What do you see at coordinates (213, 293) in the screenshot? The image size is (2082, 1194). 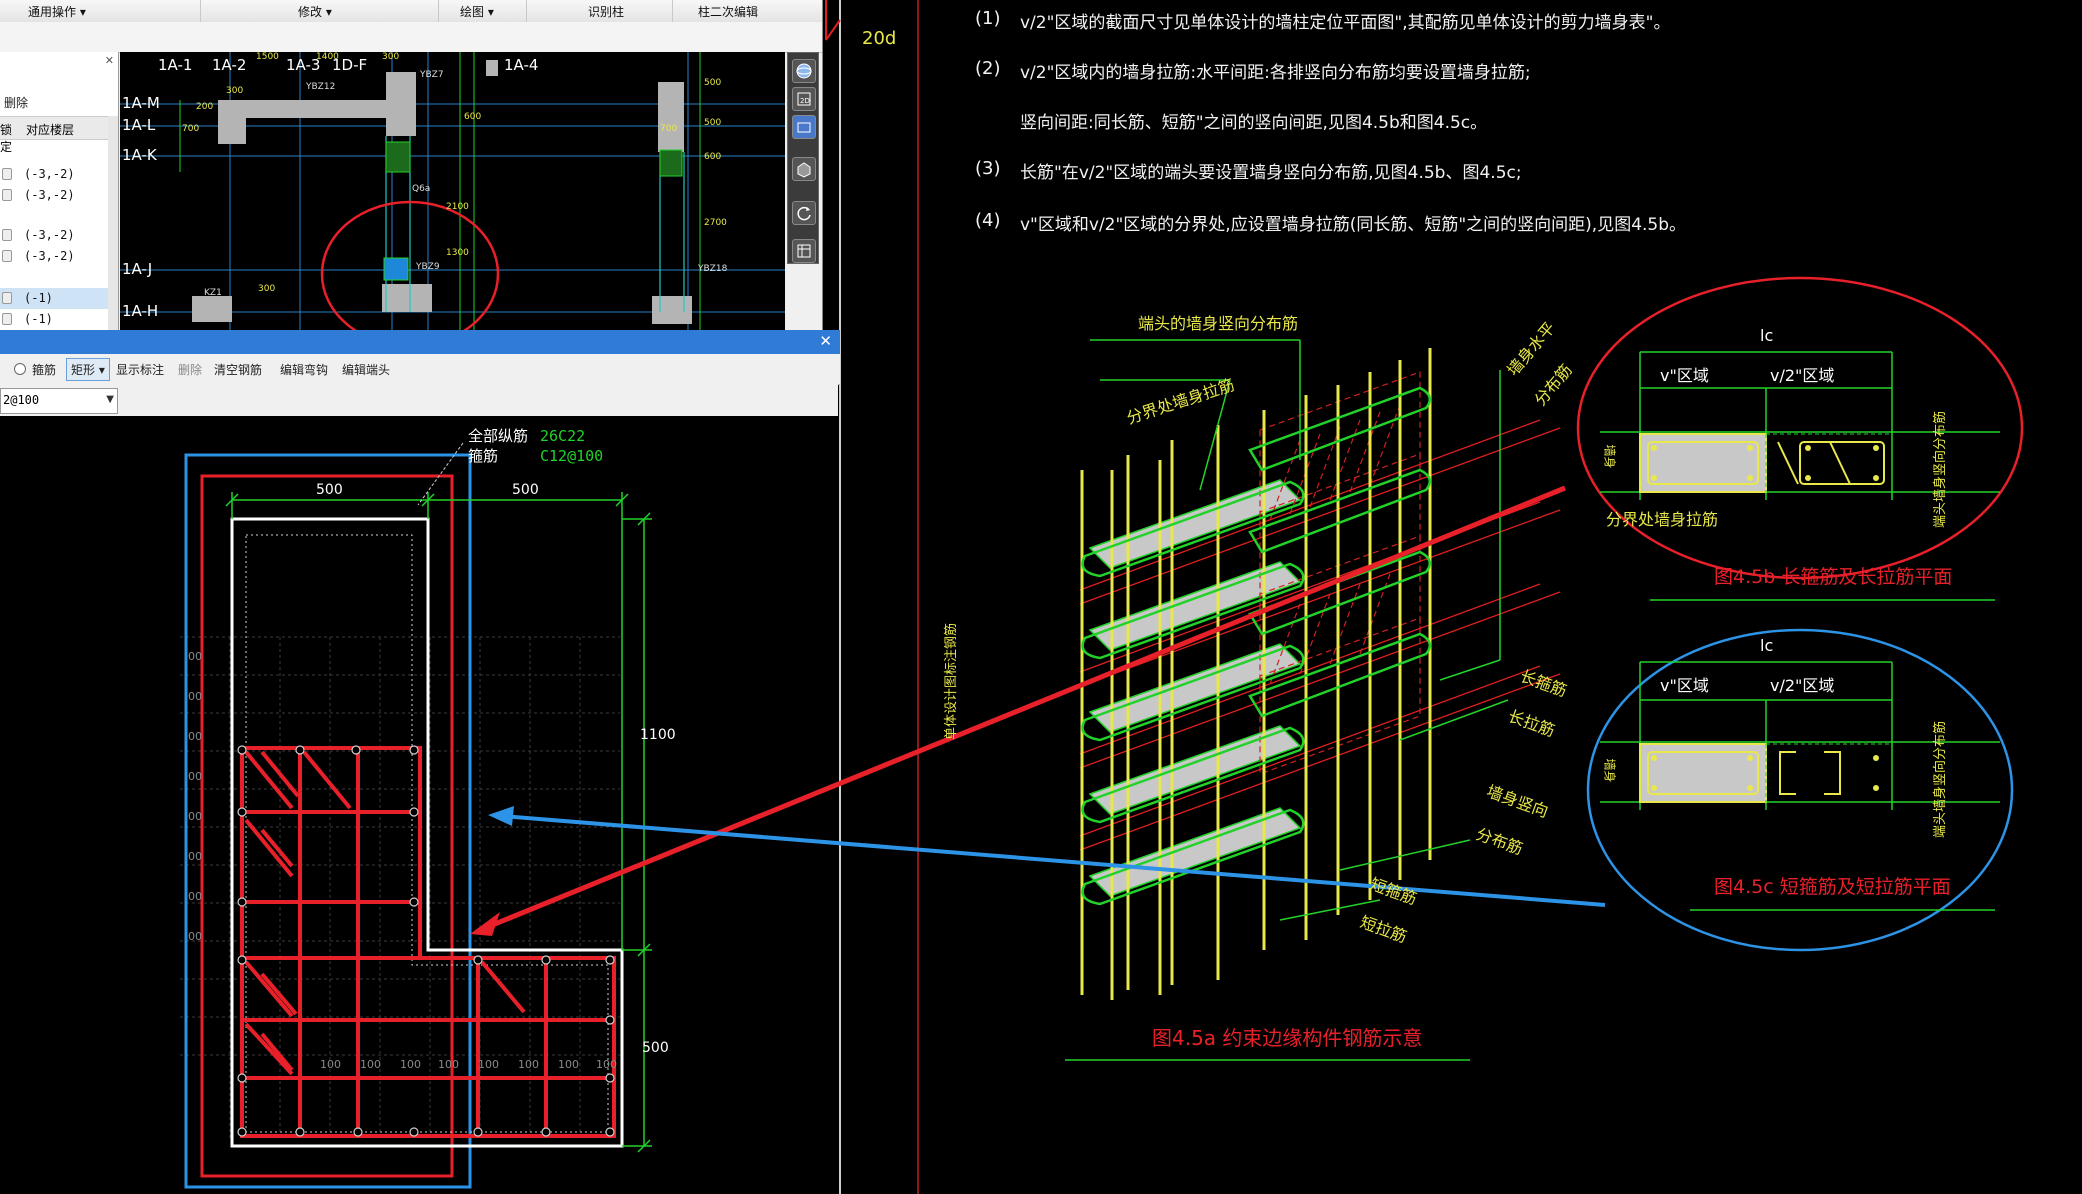 I see `element-label: KZ1` at bounding box center [213, 293].